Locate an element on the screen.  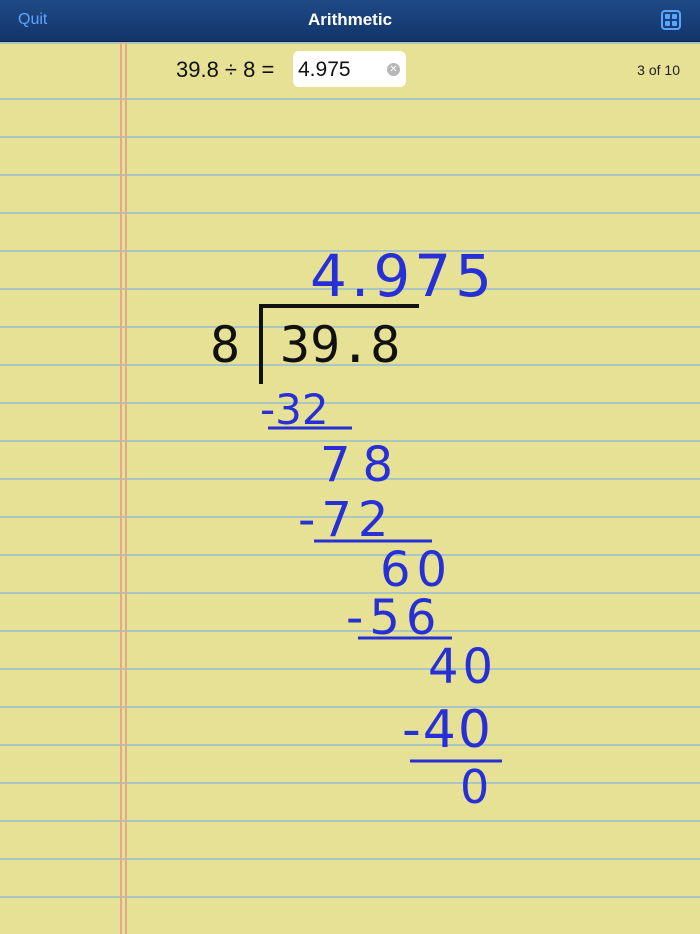
step-line is located at coordinates (456, 761).